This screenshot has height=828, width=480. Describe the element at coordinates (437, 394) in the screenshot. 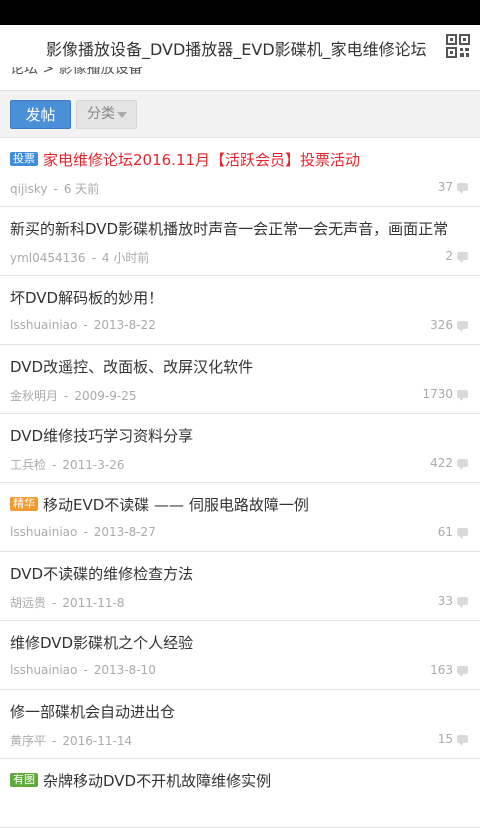

I see `reply-count-value: 1730` at that location.